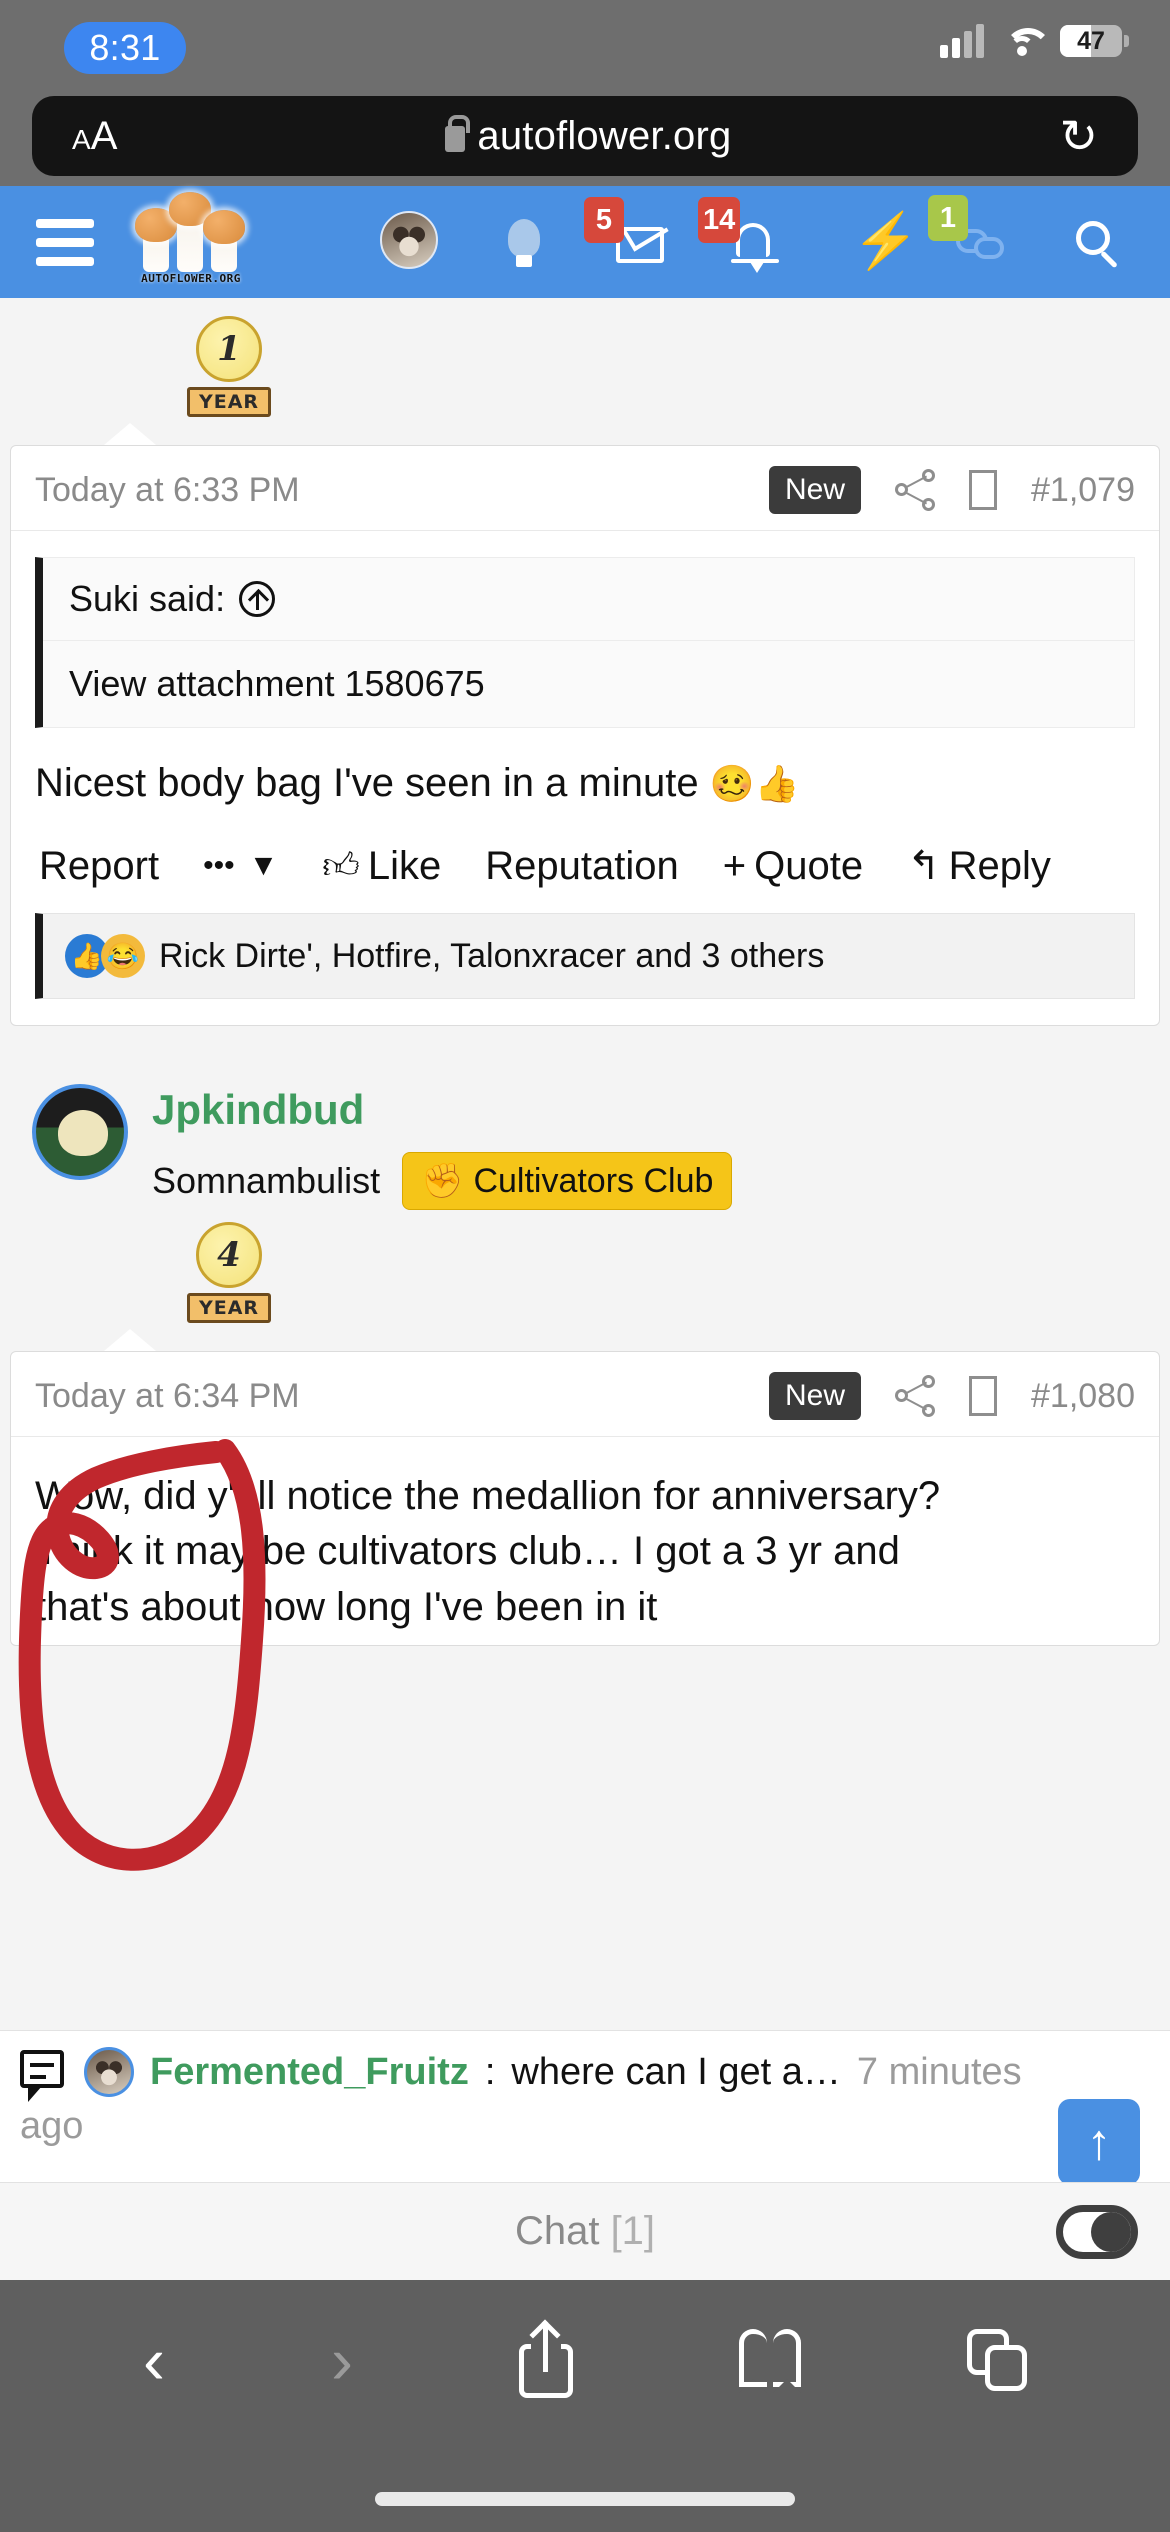 This screenshot has height=2532, width=1170. Describe the element at coordinates (367, 783) in the screenshot. I see `post-body-text: Nicest body bag I've seen in a minute` at that location.